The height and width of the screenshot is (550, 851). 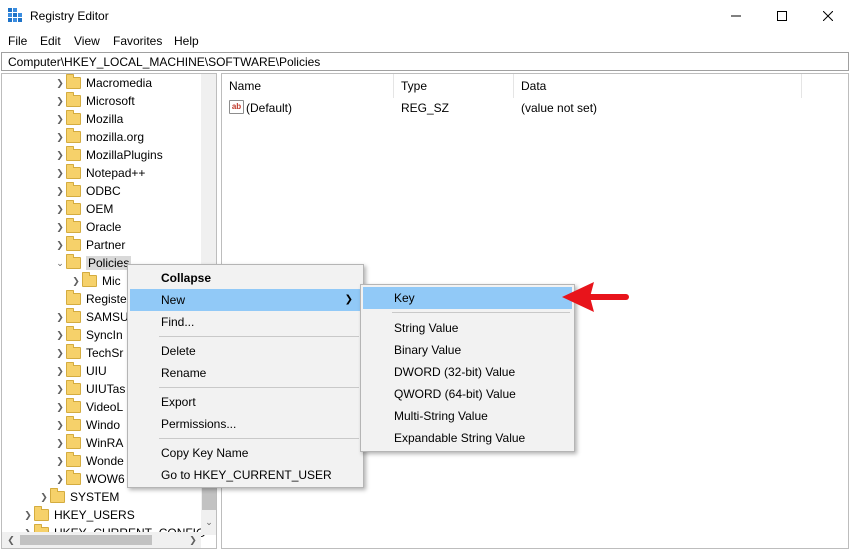 What do you see at coordinates (100, 209) in the screenshot?
I see `tree-item-label: OEM` at bounding box center [100, 209].